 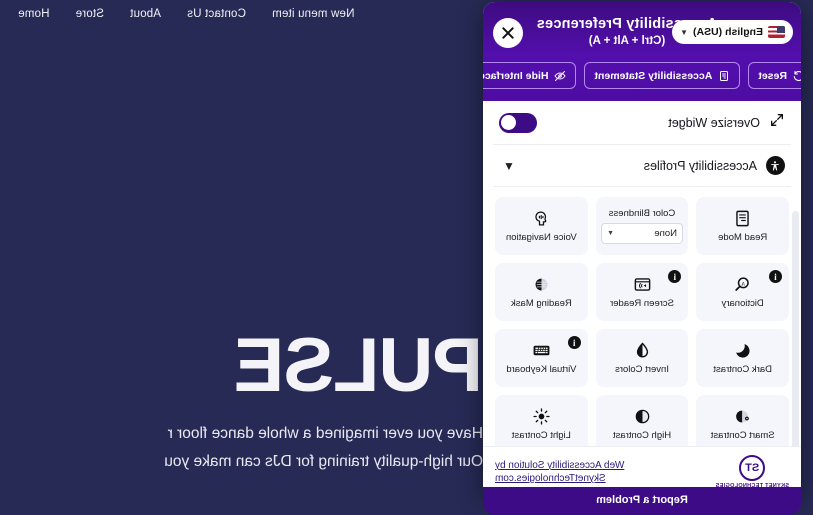 I want to click on usa-flag-icon, so click(x=776, y=32).